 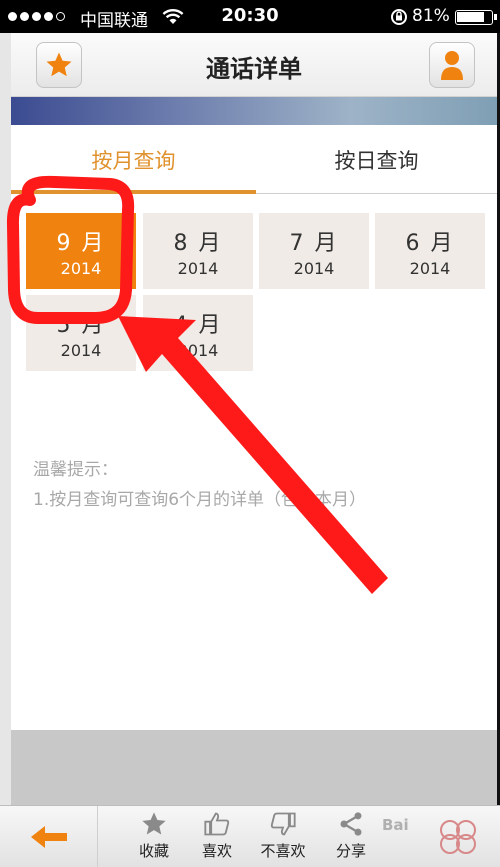 I want to click on battery-icon, so click(x=476, y=17).